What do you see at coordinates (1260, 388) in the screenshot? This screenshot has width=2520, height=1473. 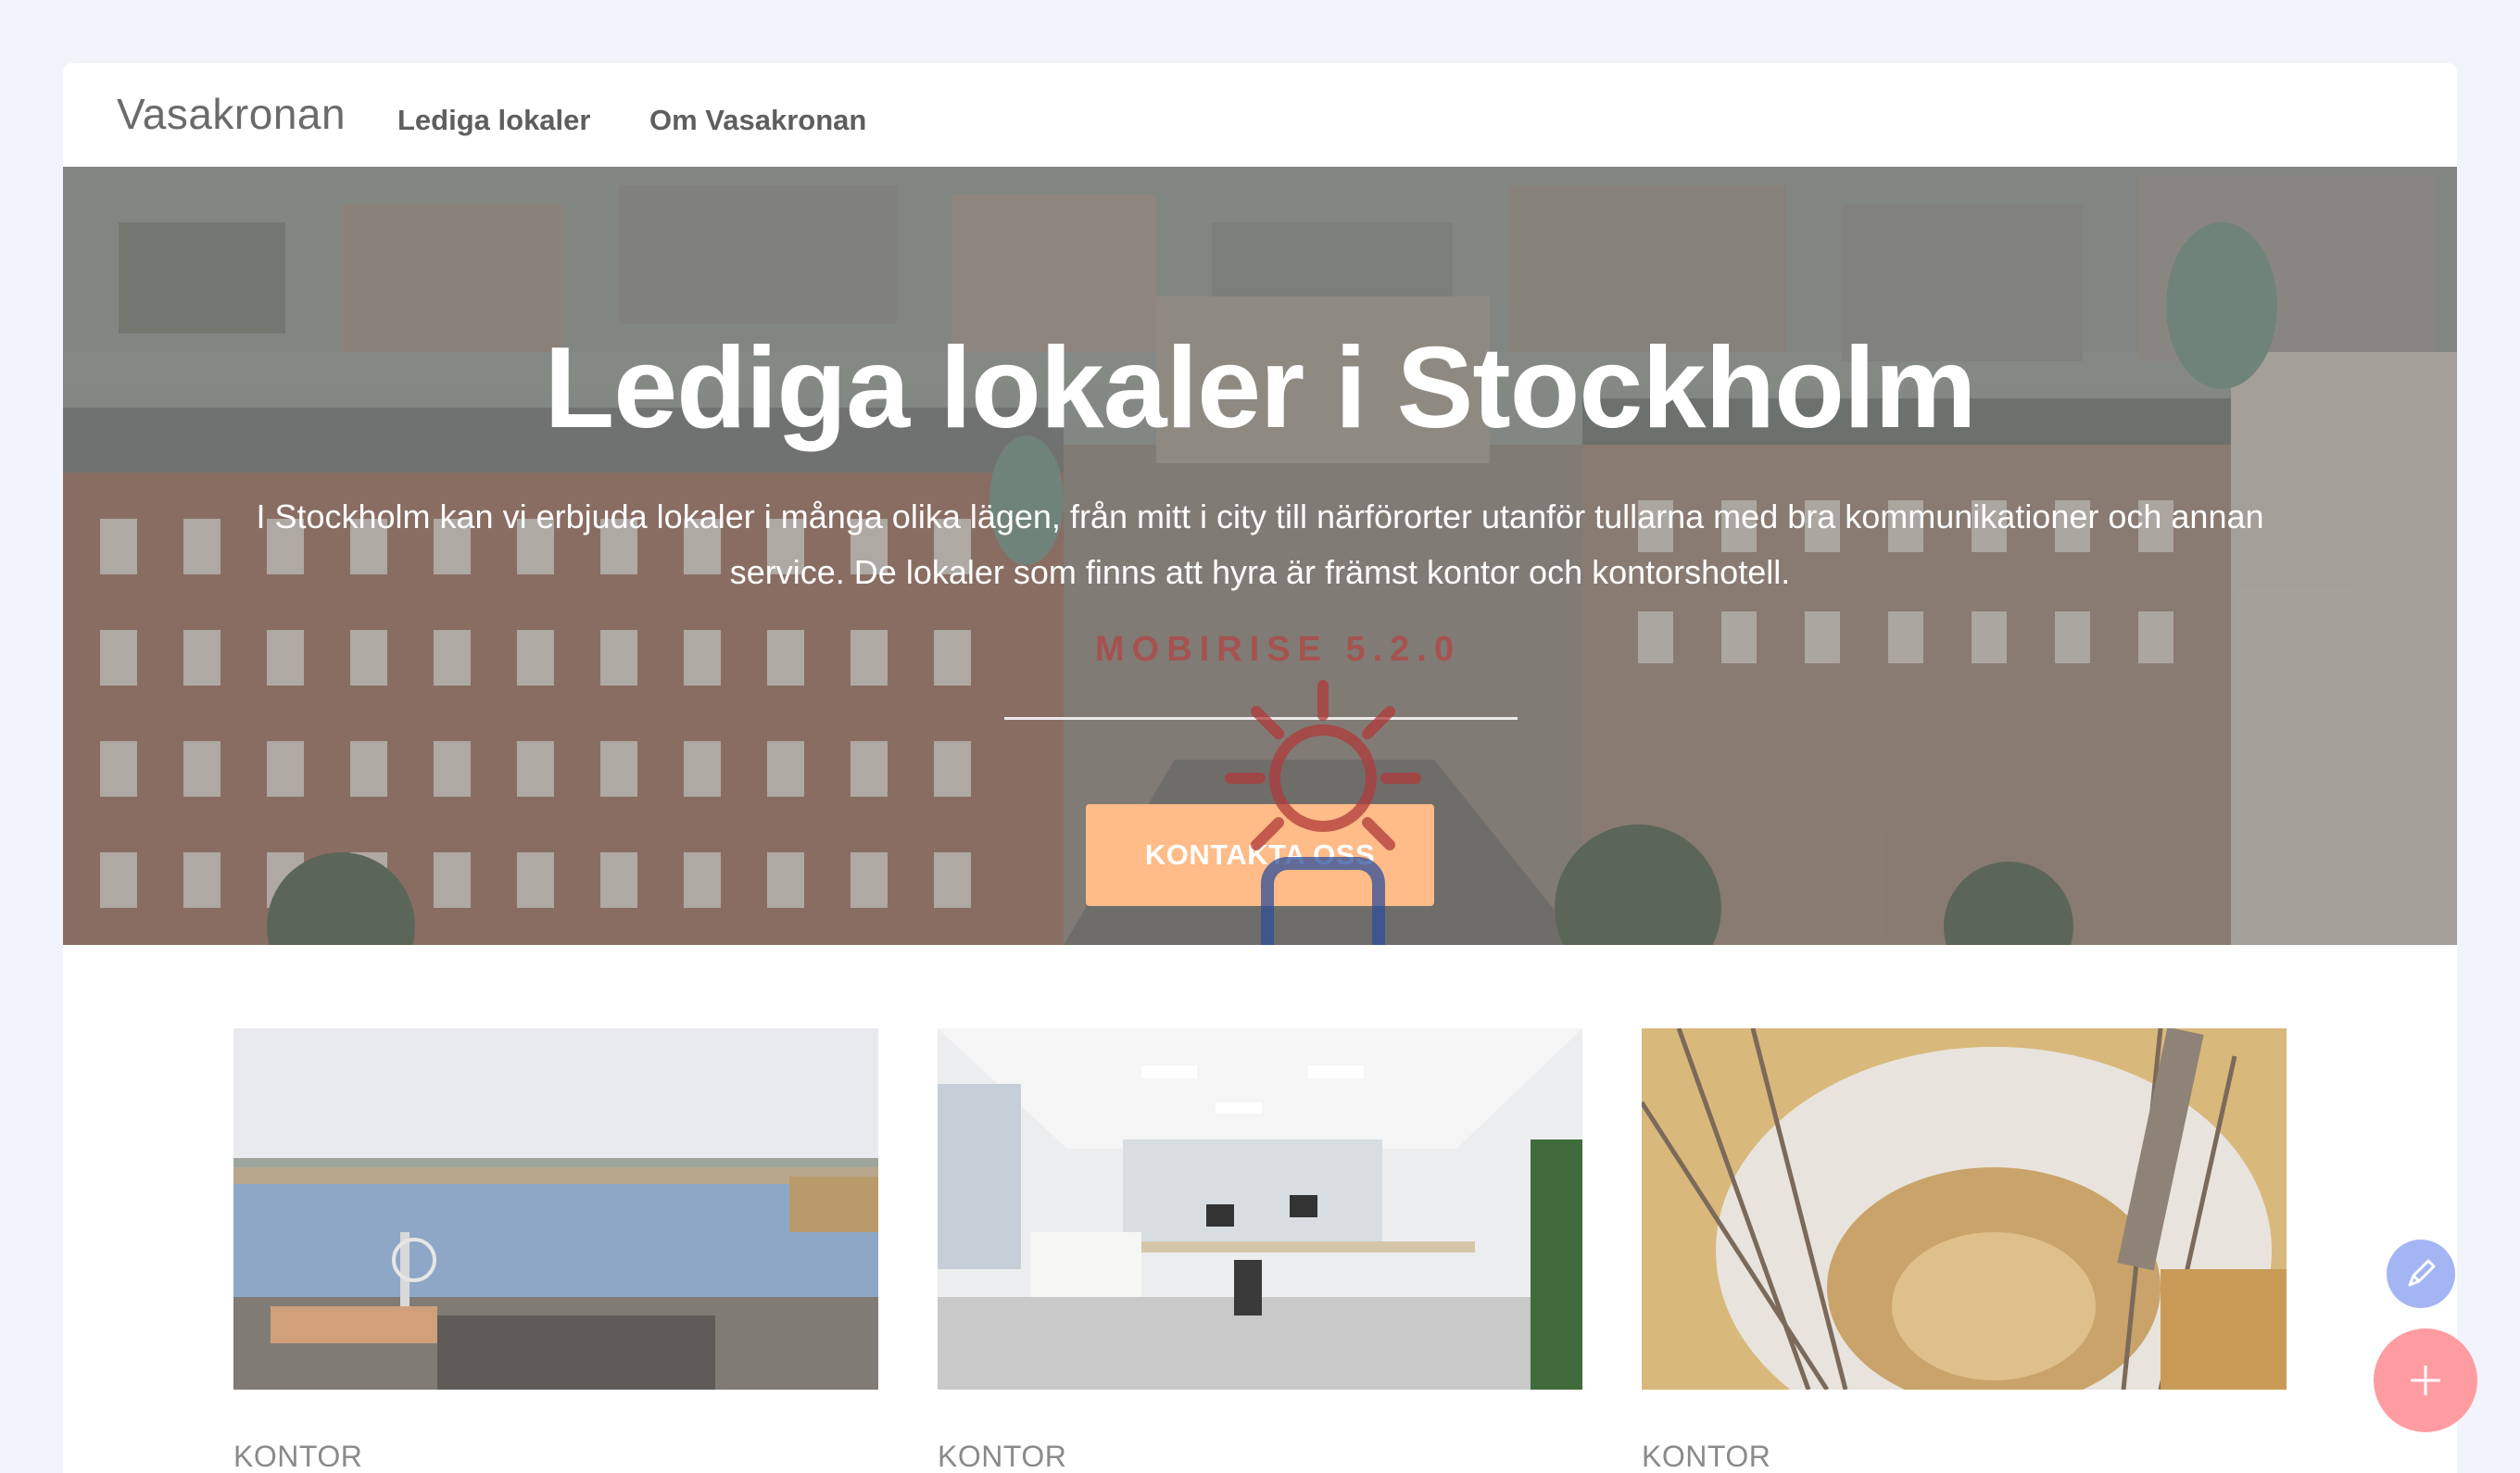 I see `hero-title: Lediga lokaler i Stockholm` at bounding box center [1260, 388].